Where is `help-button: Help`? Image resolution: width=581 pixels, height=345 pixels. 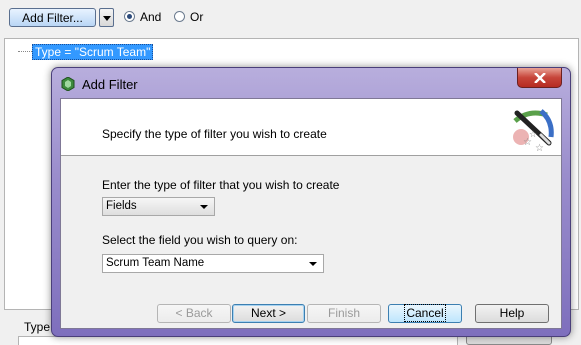
help-button: Help is located at coordinates (512, 313).